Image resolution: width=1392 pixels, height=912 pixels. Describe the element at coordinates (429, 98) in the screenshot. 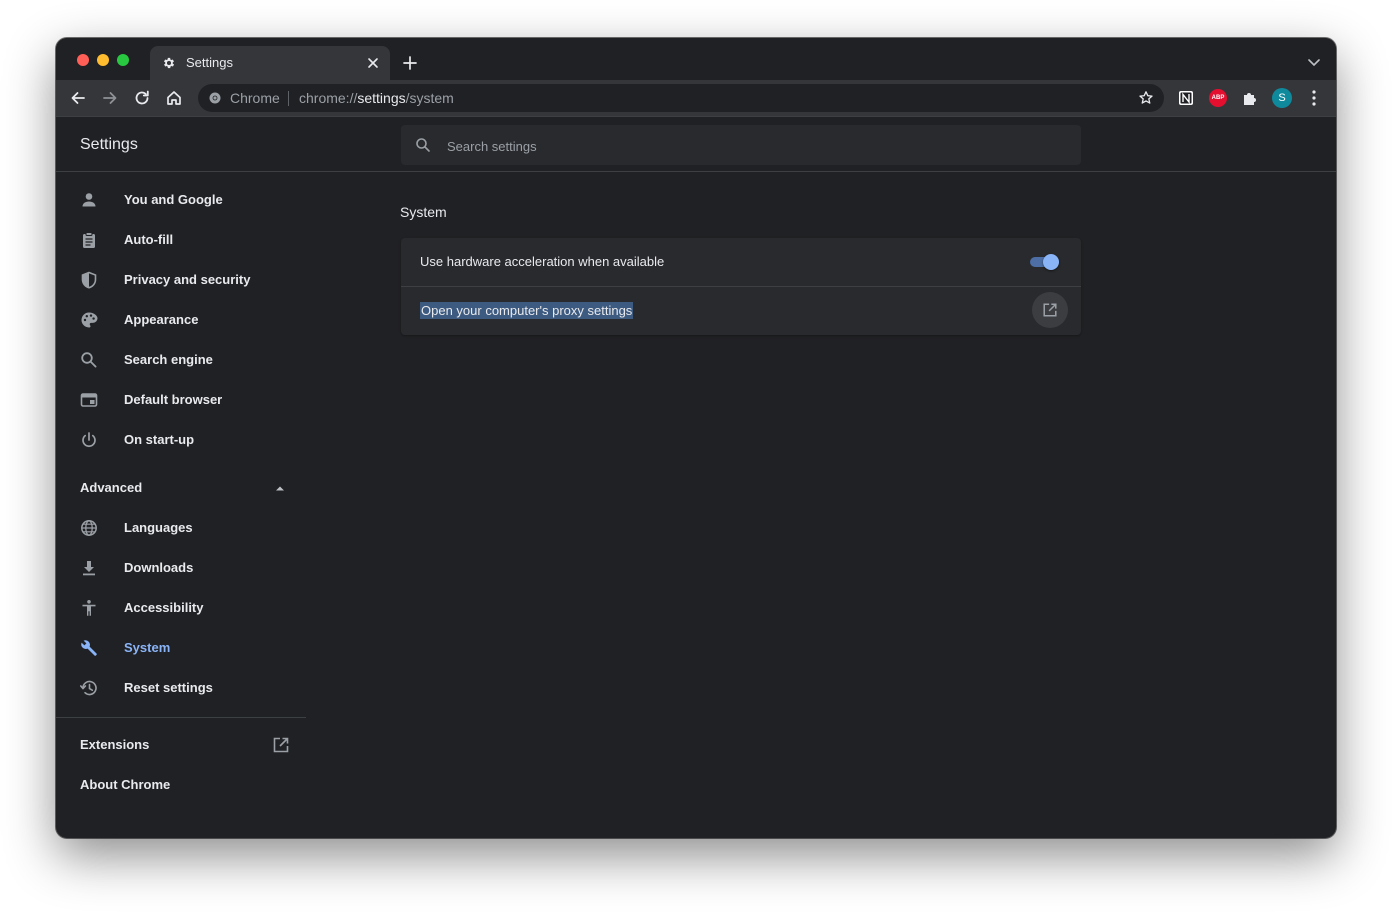

I see `url-path: /system` at that location.